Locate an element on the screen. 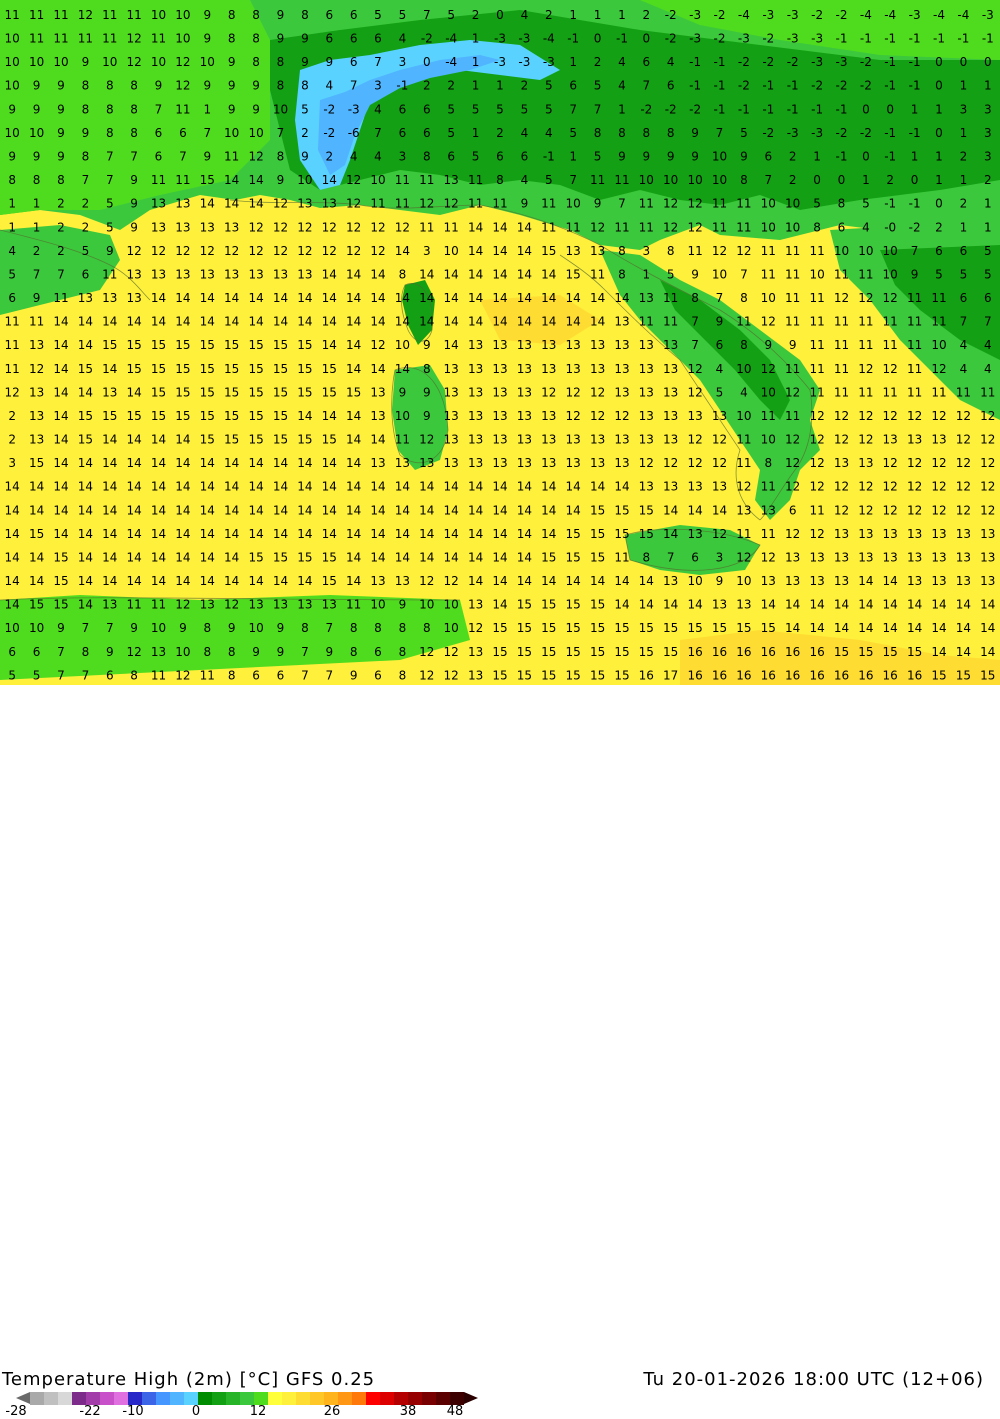 The height and width of the screenshot is (1419, 1000). temperature-value: 16 is located at coordinates (768, 652).